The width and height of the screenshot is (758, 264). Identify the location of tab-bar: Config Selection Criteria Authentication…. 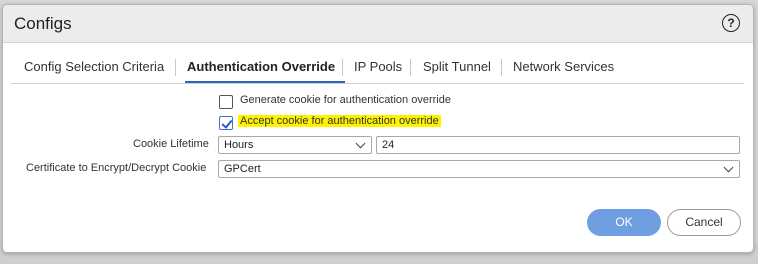
(377, 68).